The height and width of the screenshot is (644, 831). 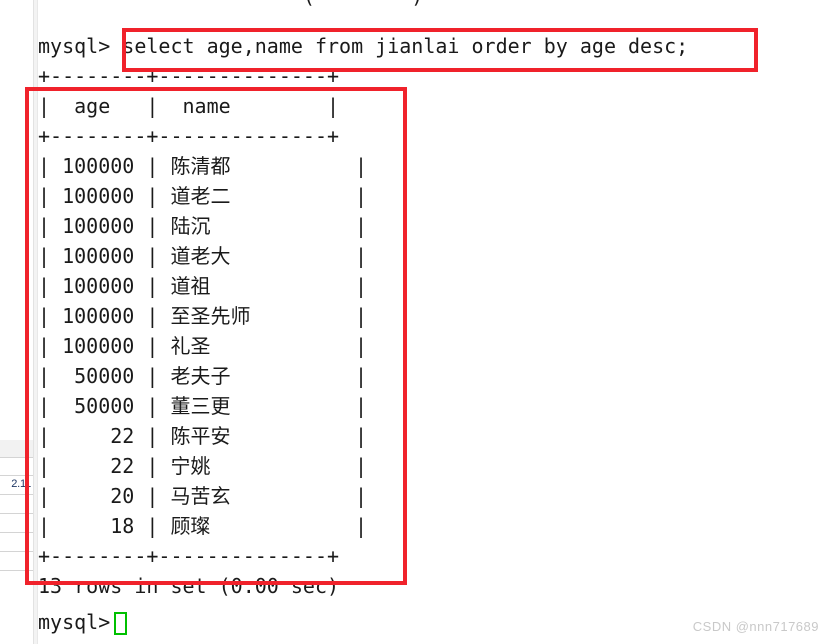 What do you see at coordinates (16, 322) in the screenshot?
I see `side-spreadsheet-strip: 2.11` at bounding box center [16, 322].